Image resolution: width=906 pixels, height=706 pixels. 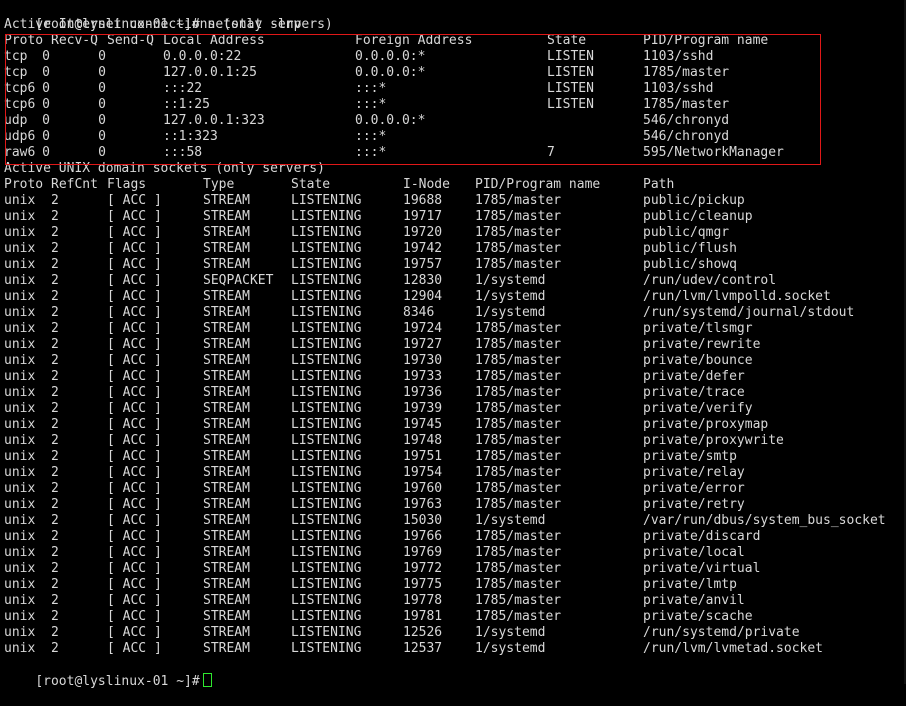 What do you see at coordinates (371, 104) in the screenshot?
I see `inet-cell-foreign-address: :::*` at bounding box center [371, 104].